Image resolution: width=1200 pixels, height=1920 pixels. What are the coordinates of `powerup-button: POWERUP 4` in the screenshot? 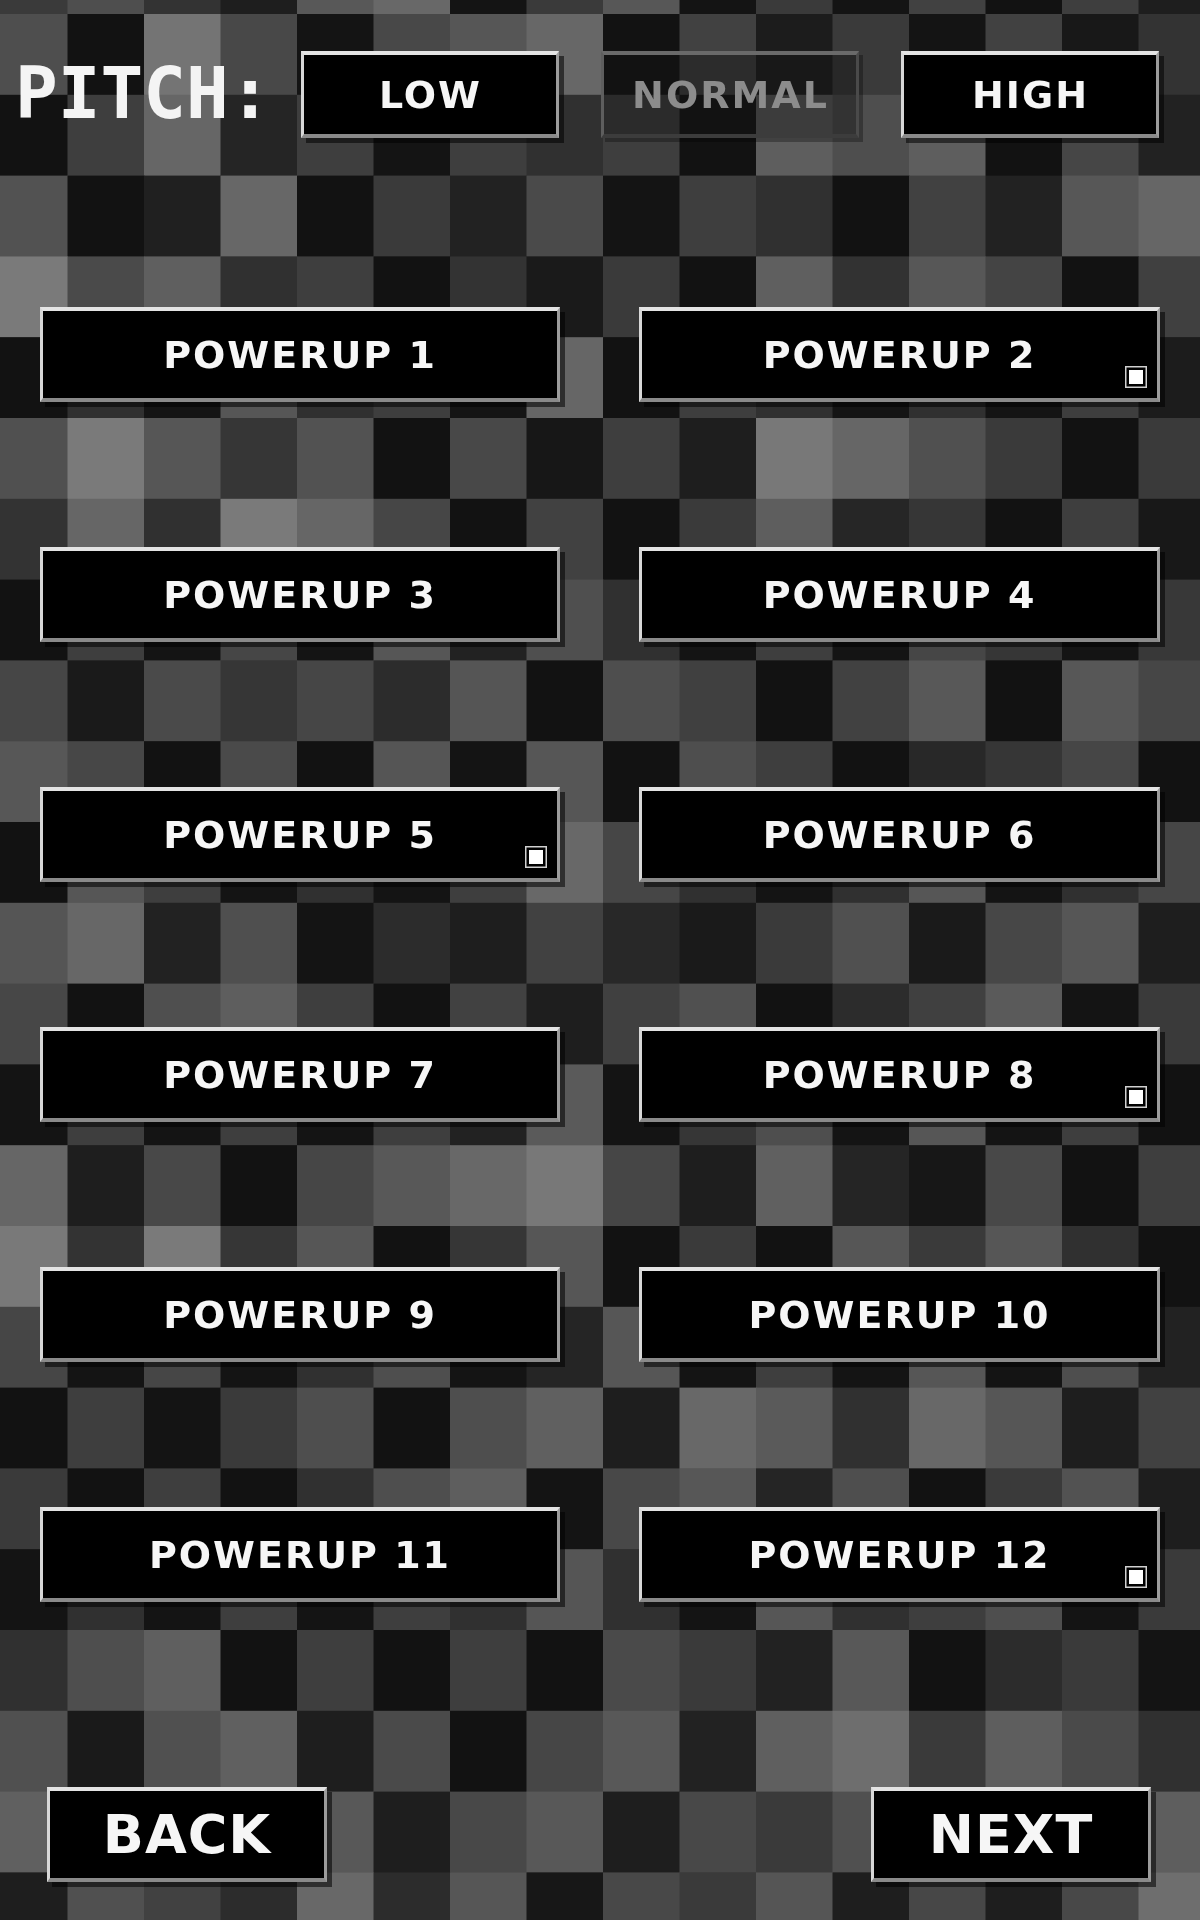 It's located at (899, 594).